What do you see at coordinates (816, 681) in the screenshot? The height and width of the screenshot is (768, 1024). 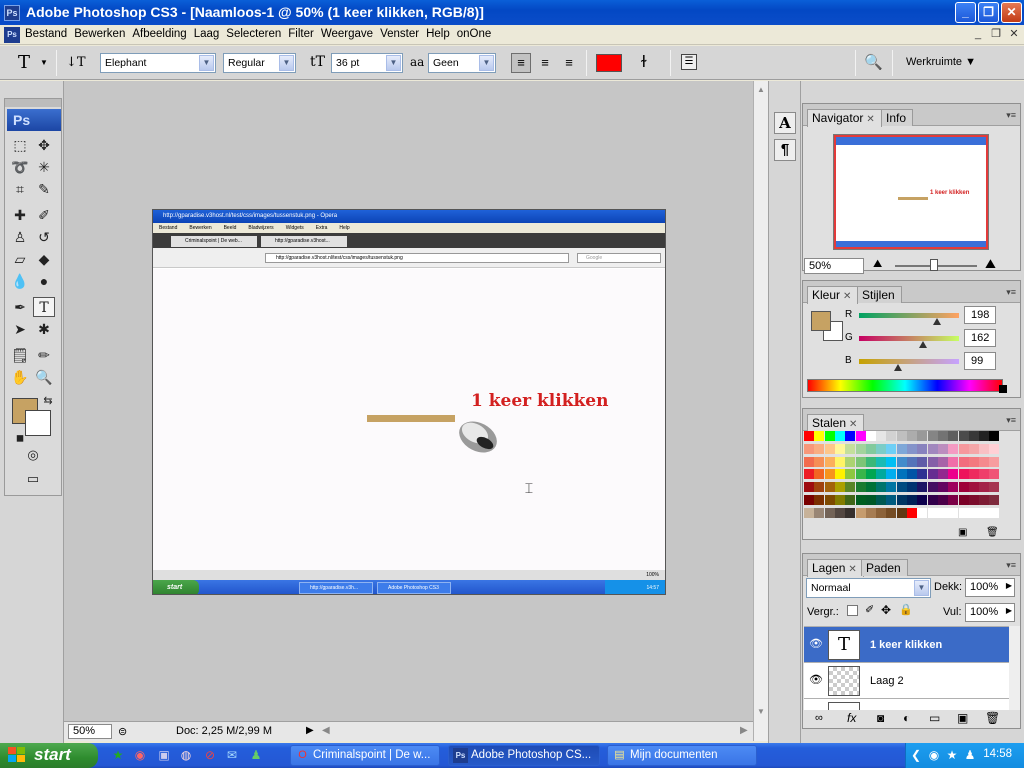 I see `eye-icon: 👁` at bounding box center [816, 681].